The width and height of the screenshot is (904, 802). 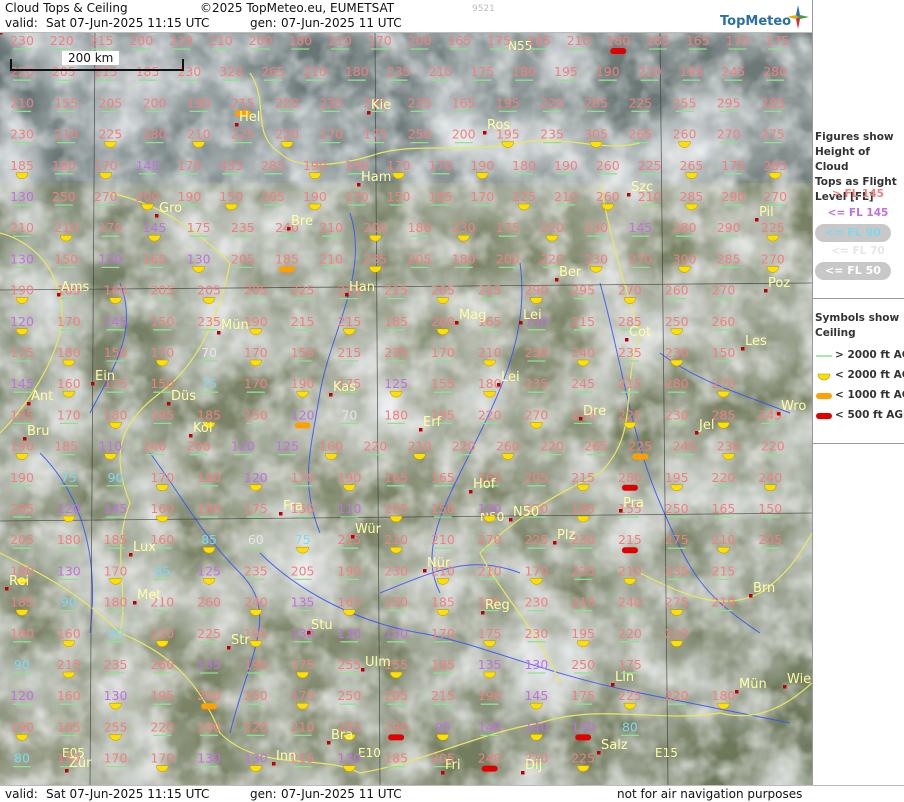 I want to click on cloud-top-value: 175, so click(x=22, y=352).